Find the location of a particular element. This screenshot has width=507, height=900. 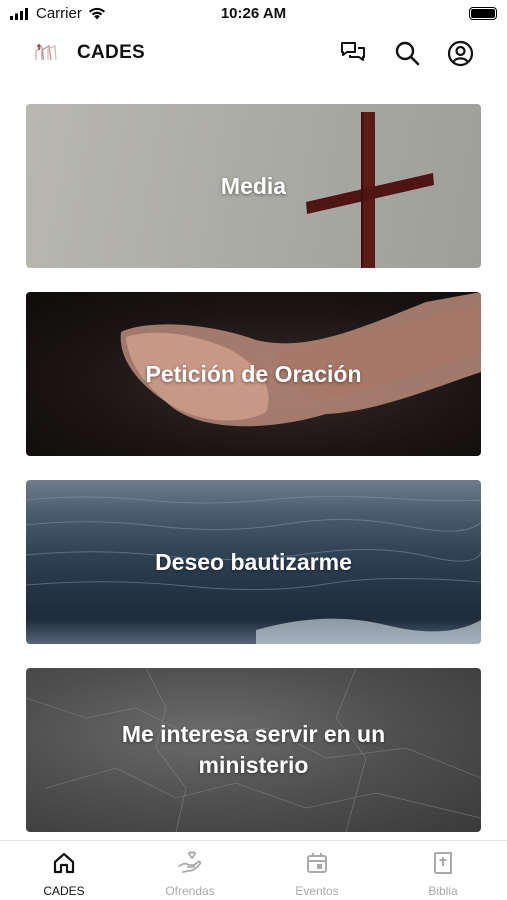

nav-item-ofrendas: Ofrendas is located at coordinates (190, 873).